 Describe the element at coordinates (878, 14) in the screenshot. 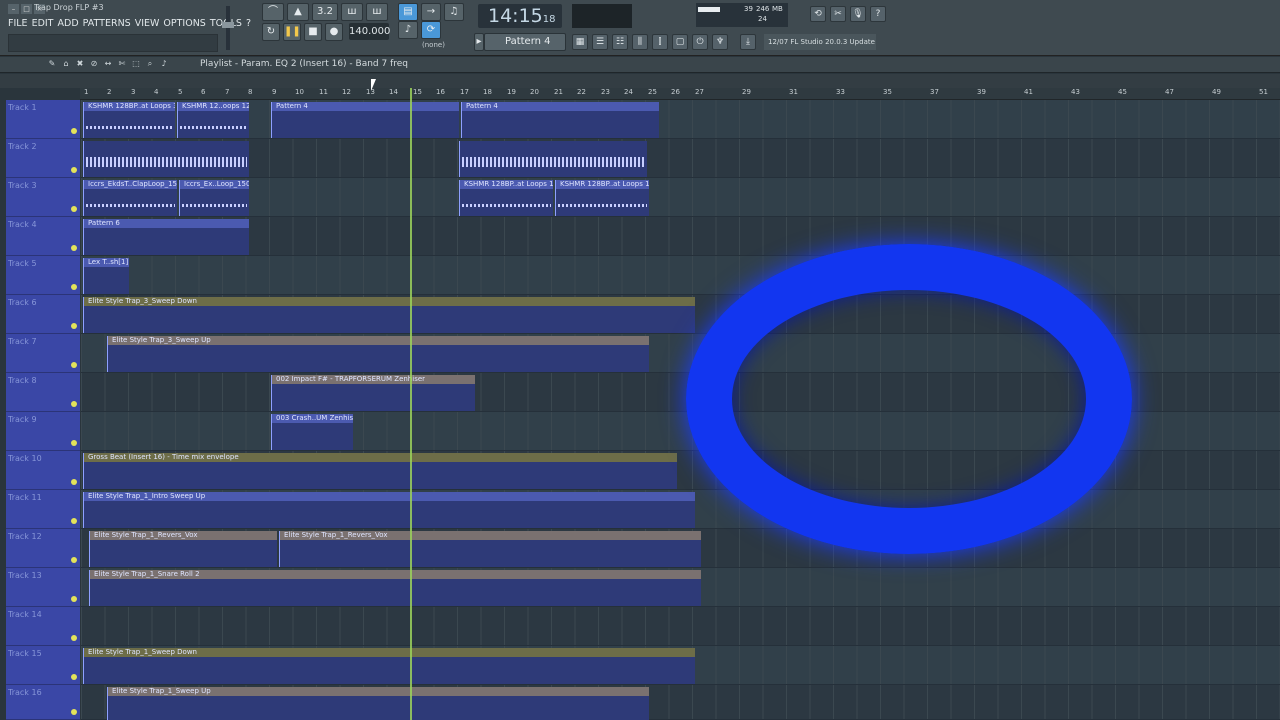

I see `help-icon: ?` at that location.